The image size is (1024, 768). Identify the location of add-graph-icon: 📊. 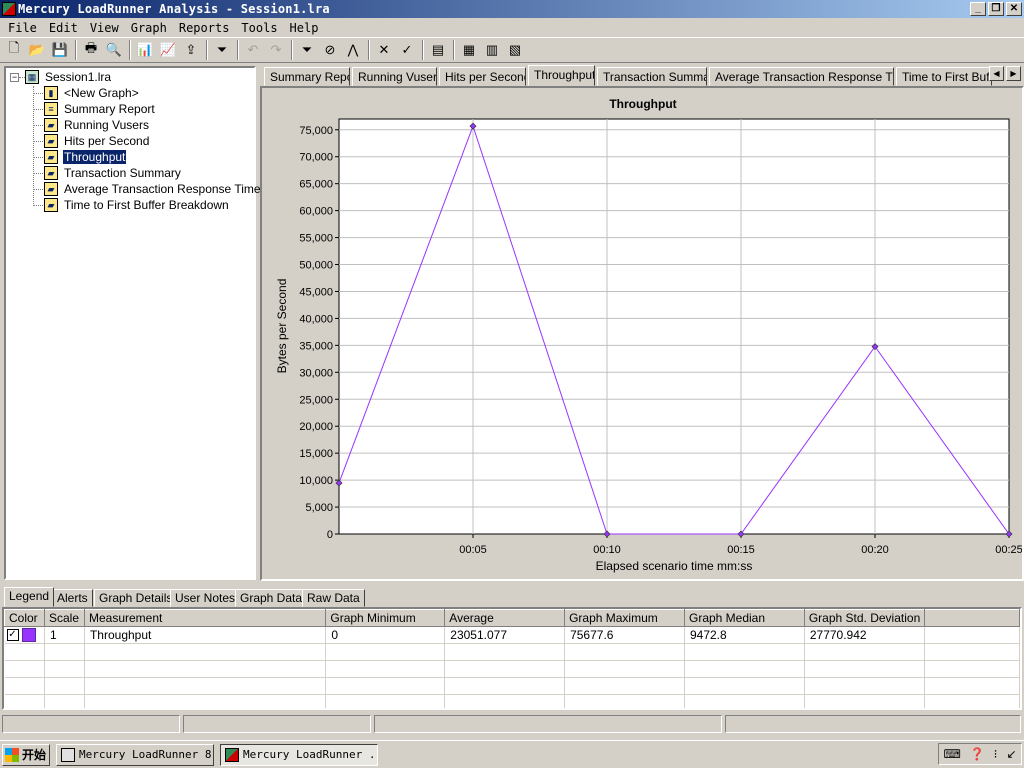
(145, 50).